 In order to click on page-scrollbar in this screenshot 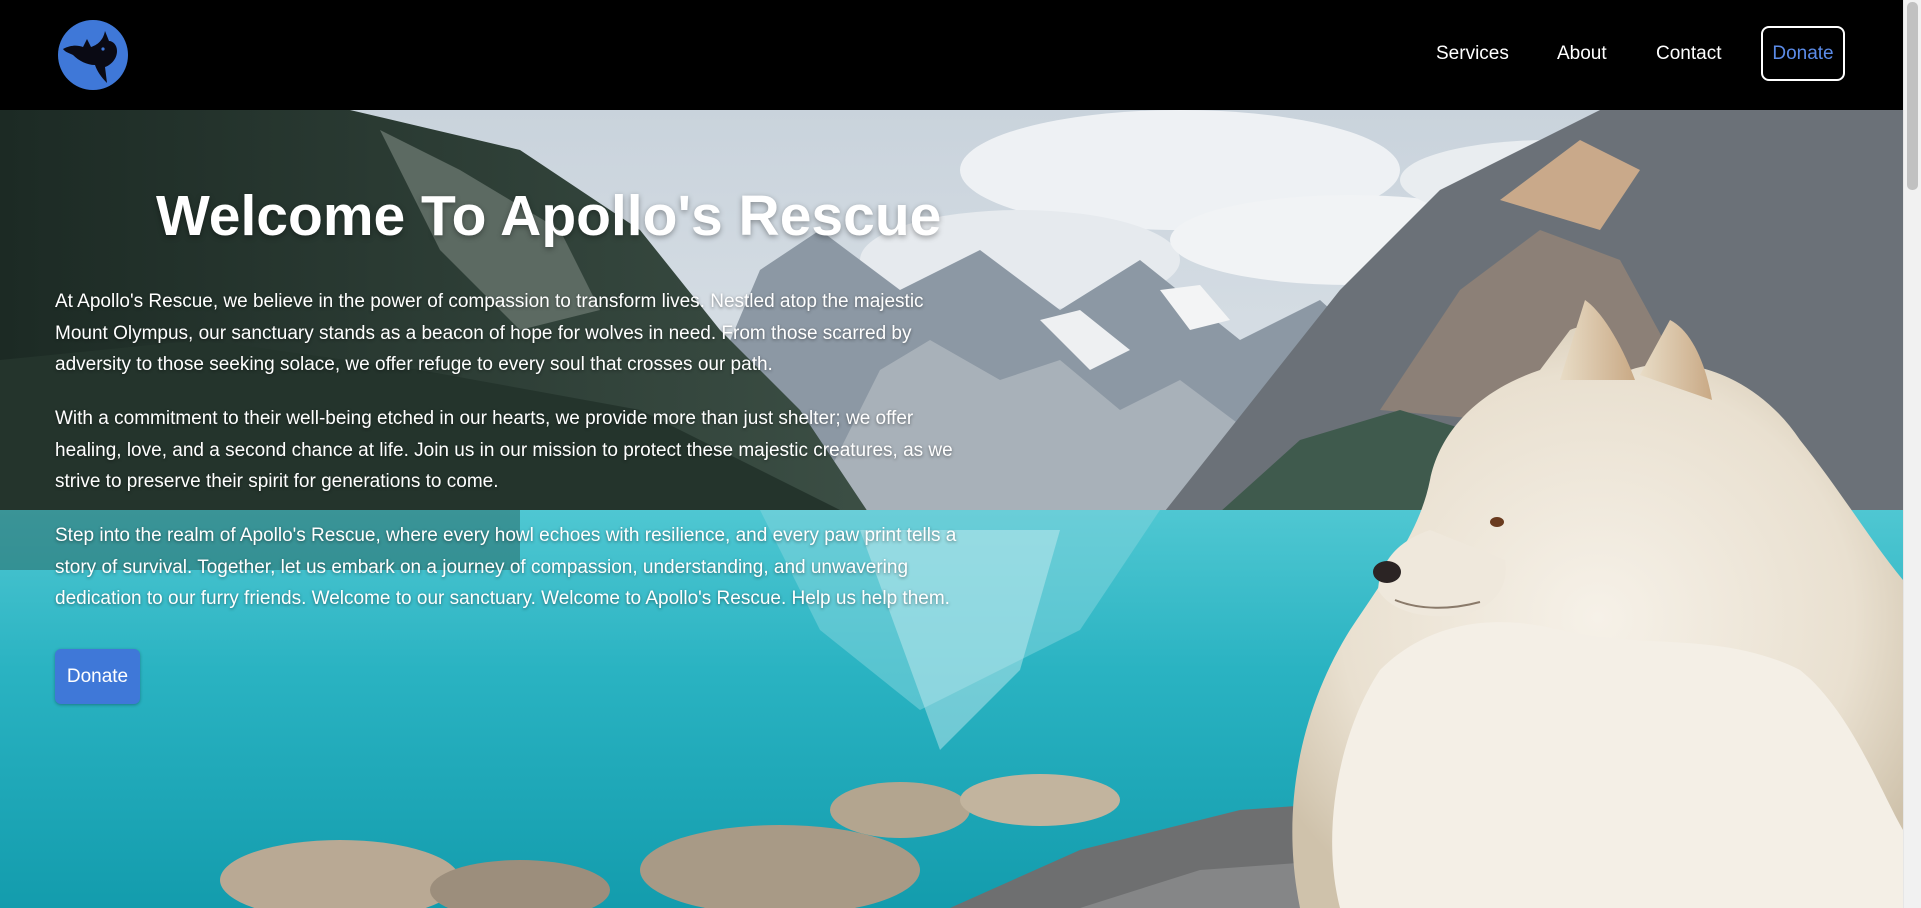, I will do `click(1912, 454)`.